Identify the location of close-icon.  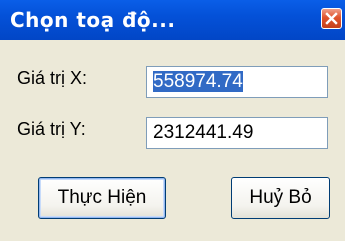
(331, 18).